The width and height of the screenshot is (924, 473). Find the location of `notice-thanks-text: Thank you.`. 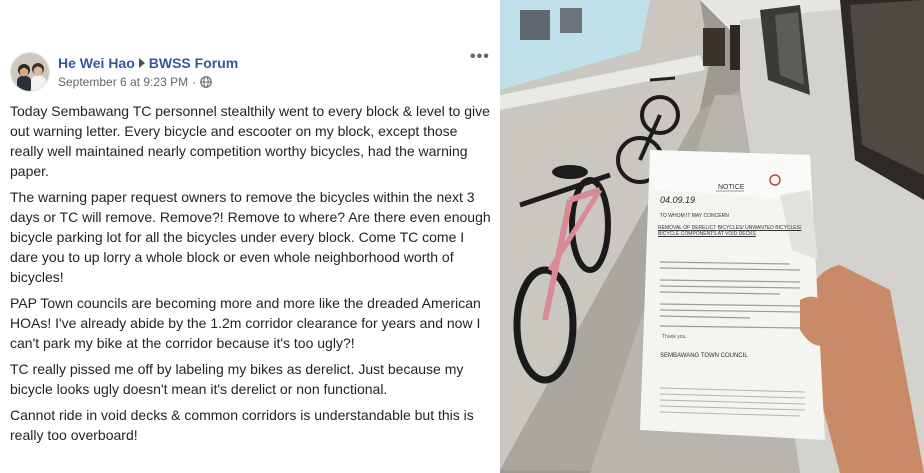

notice-thanks-text: Thank you. is located at coordinates (674, 337).